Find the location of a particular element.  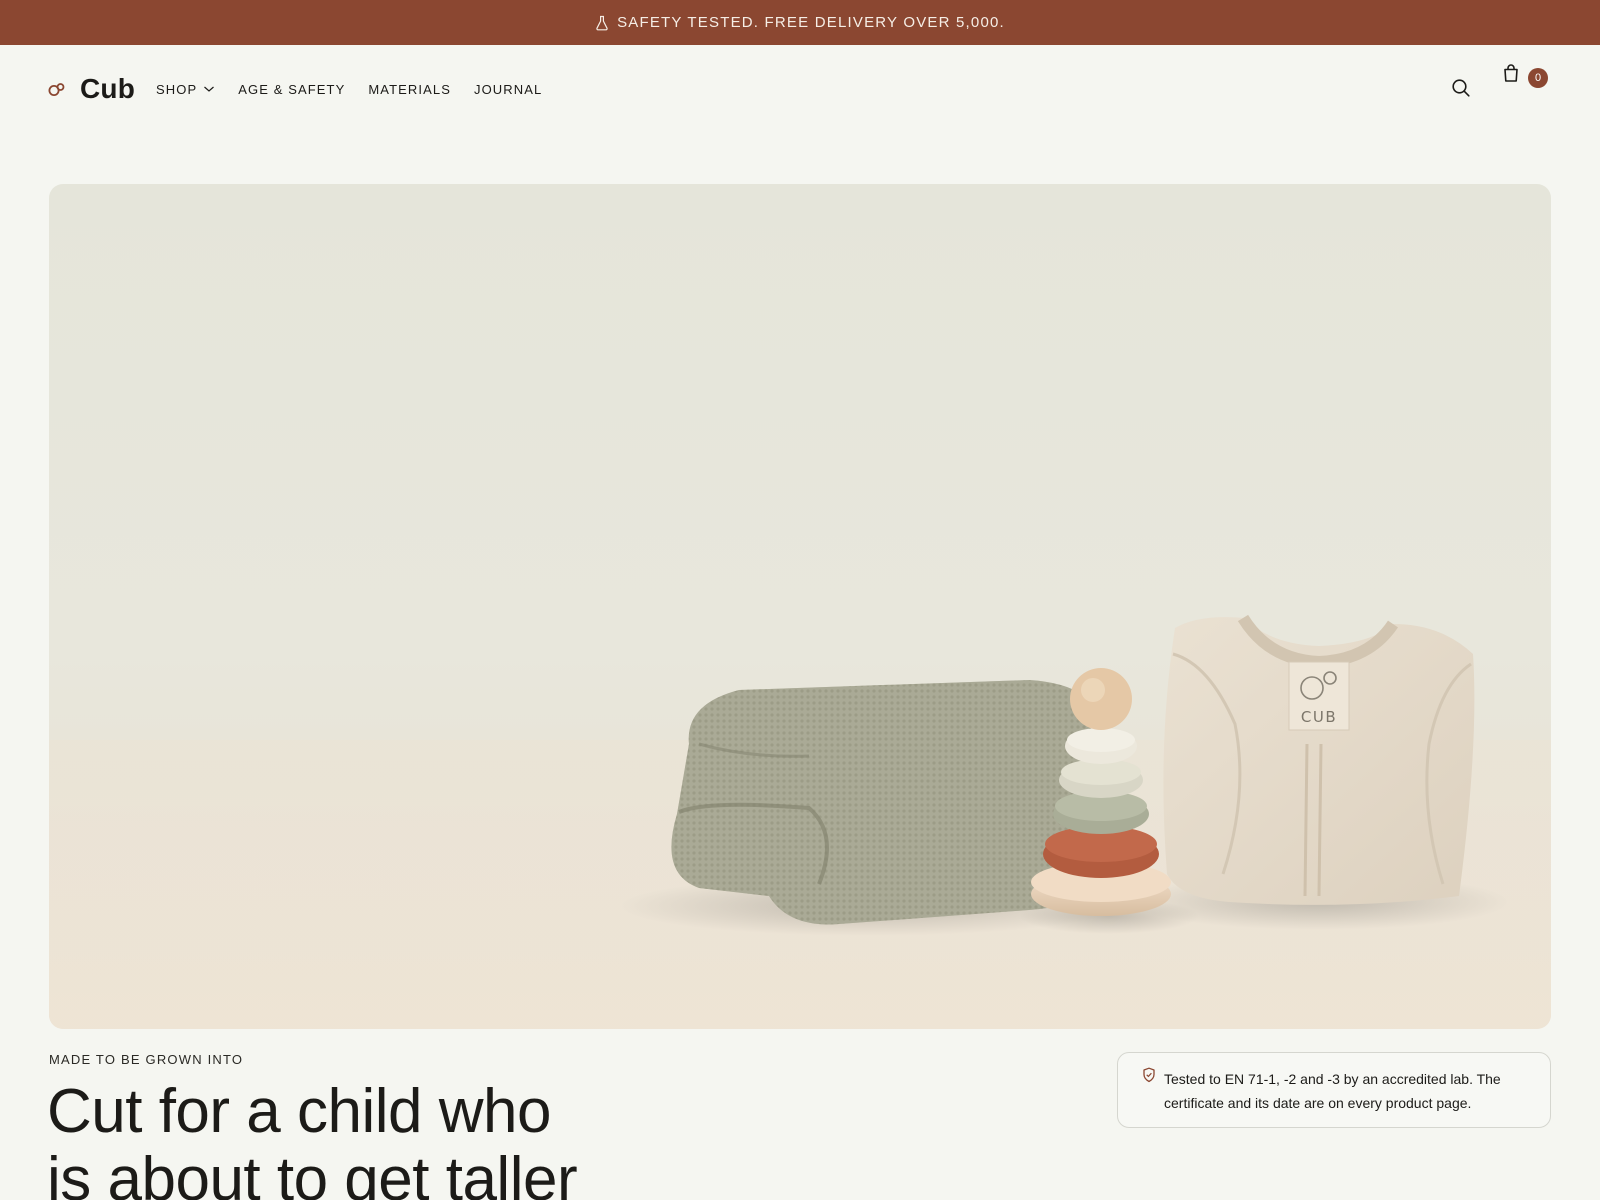

nav-item-age-safety: AGE & SAFETY is located at coordinates (291, 89).